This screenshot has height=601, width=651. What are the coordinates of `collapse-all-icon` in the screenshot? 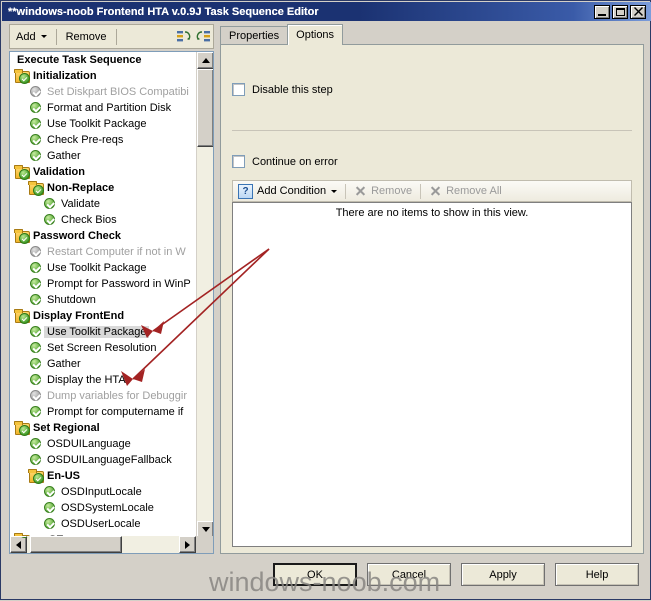 It's located at (184, 37).